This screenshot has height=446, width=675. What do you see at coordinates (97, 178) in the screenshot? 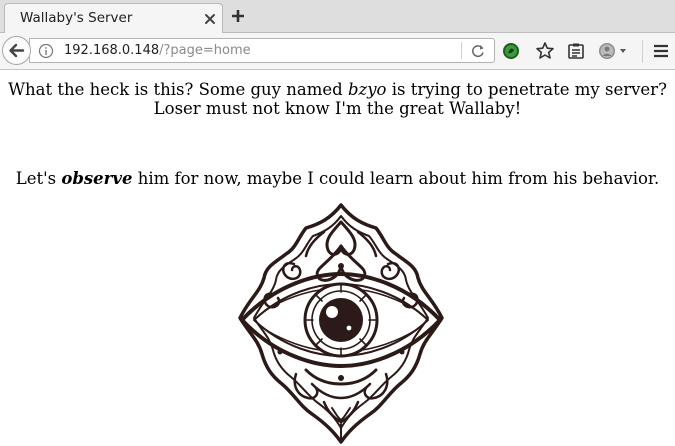
I see `observe-emphasis: observe` at bounding box center [97, 178].